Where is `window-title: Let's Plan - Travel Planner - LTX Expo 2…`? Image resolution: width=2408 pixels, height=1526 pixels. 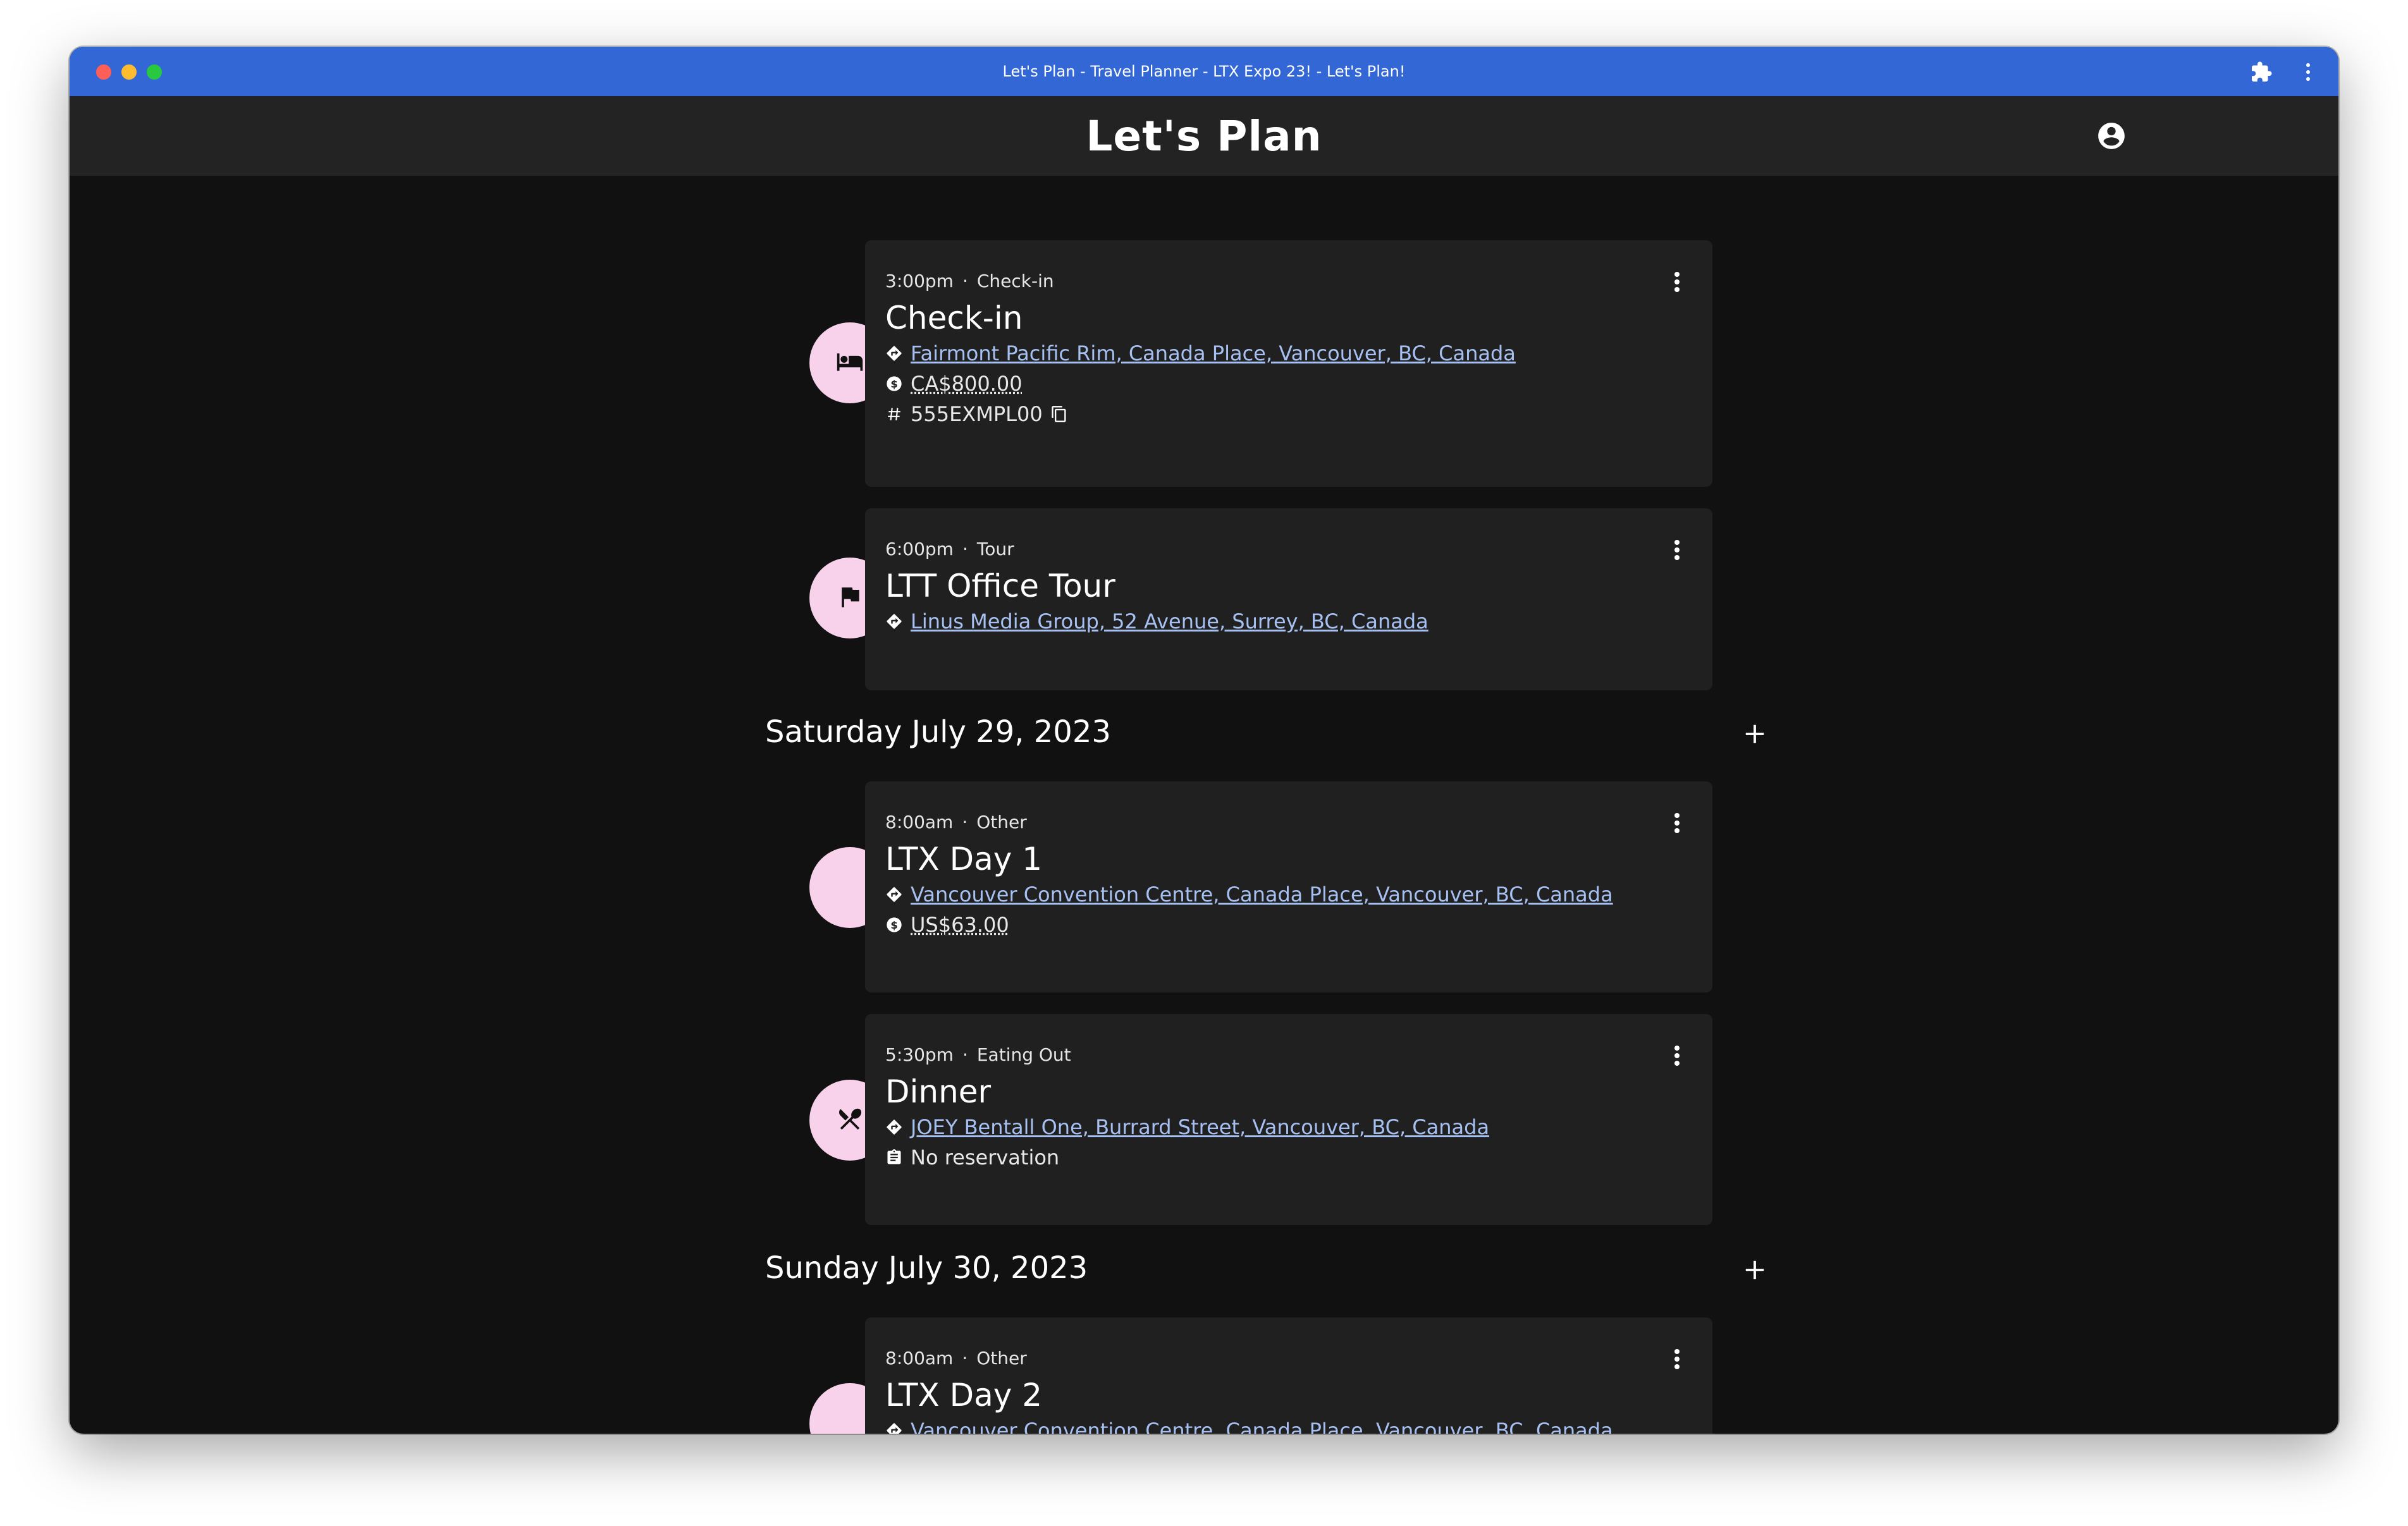 window-title: Let's Plan - Travel Planner - LTX Expo 2… is located at coordinates (1204, 71).